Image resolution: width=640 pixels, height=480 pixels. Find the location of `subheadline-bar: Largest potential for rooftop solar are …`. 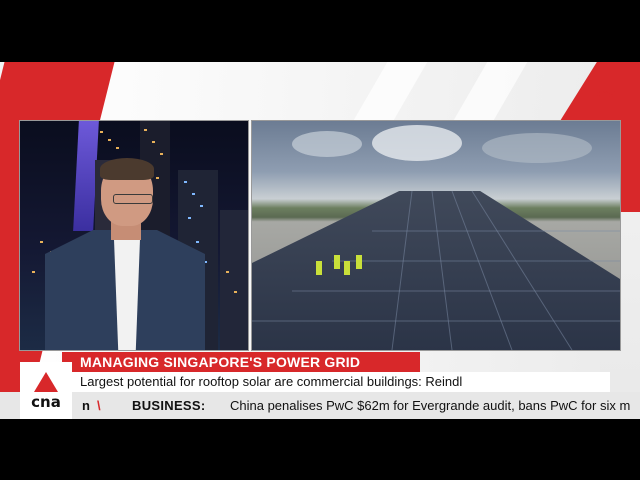

subheadline-bar: Largest potential for rooftop solar are … is located at coordinates (336, 382).